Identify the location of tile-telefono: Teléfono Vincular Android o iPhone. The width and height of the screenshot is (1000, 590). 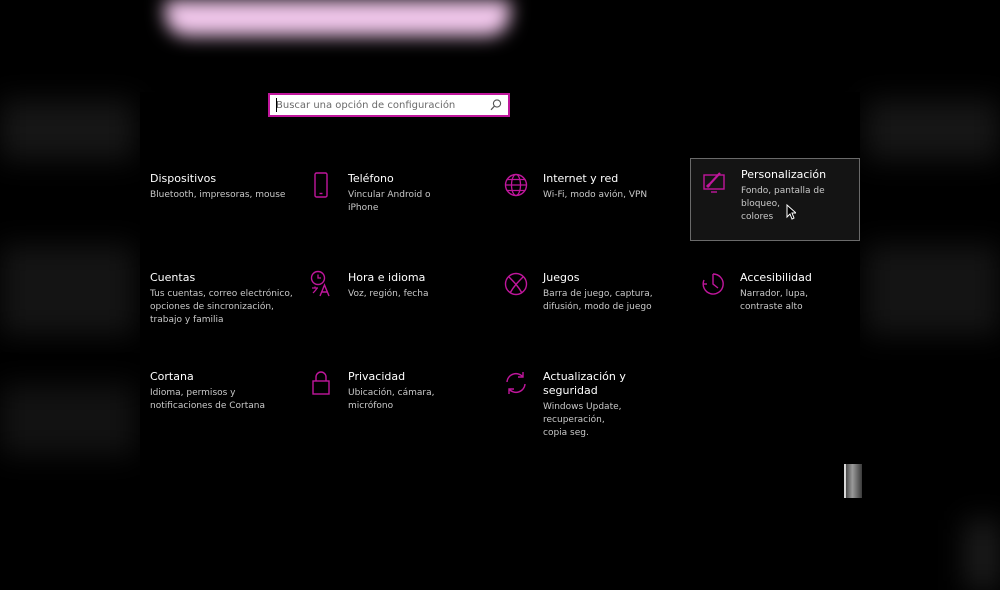
(383, 204).